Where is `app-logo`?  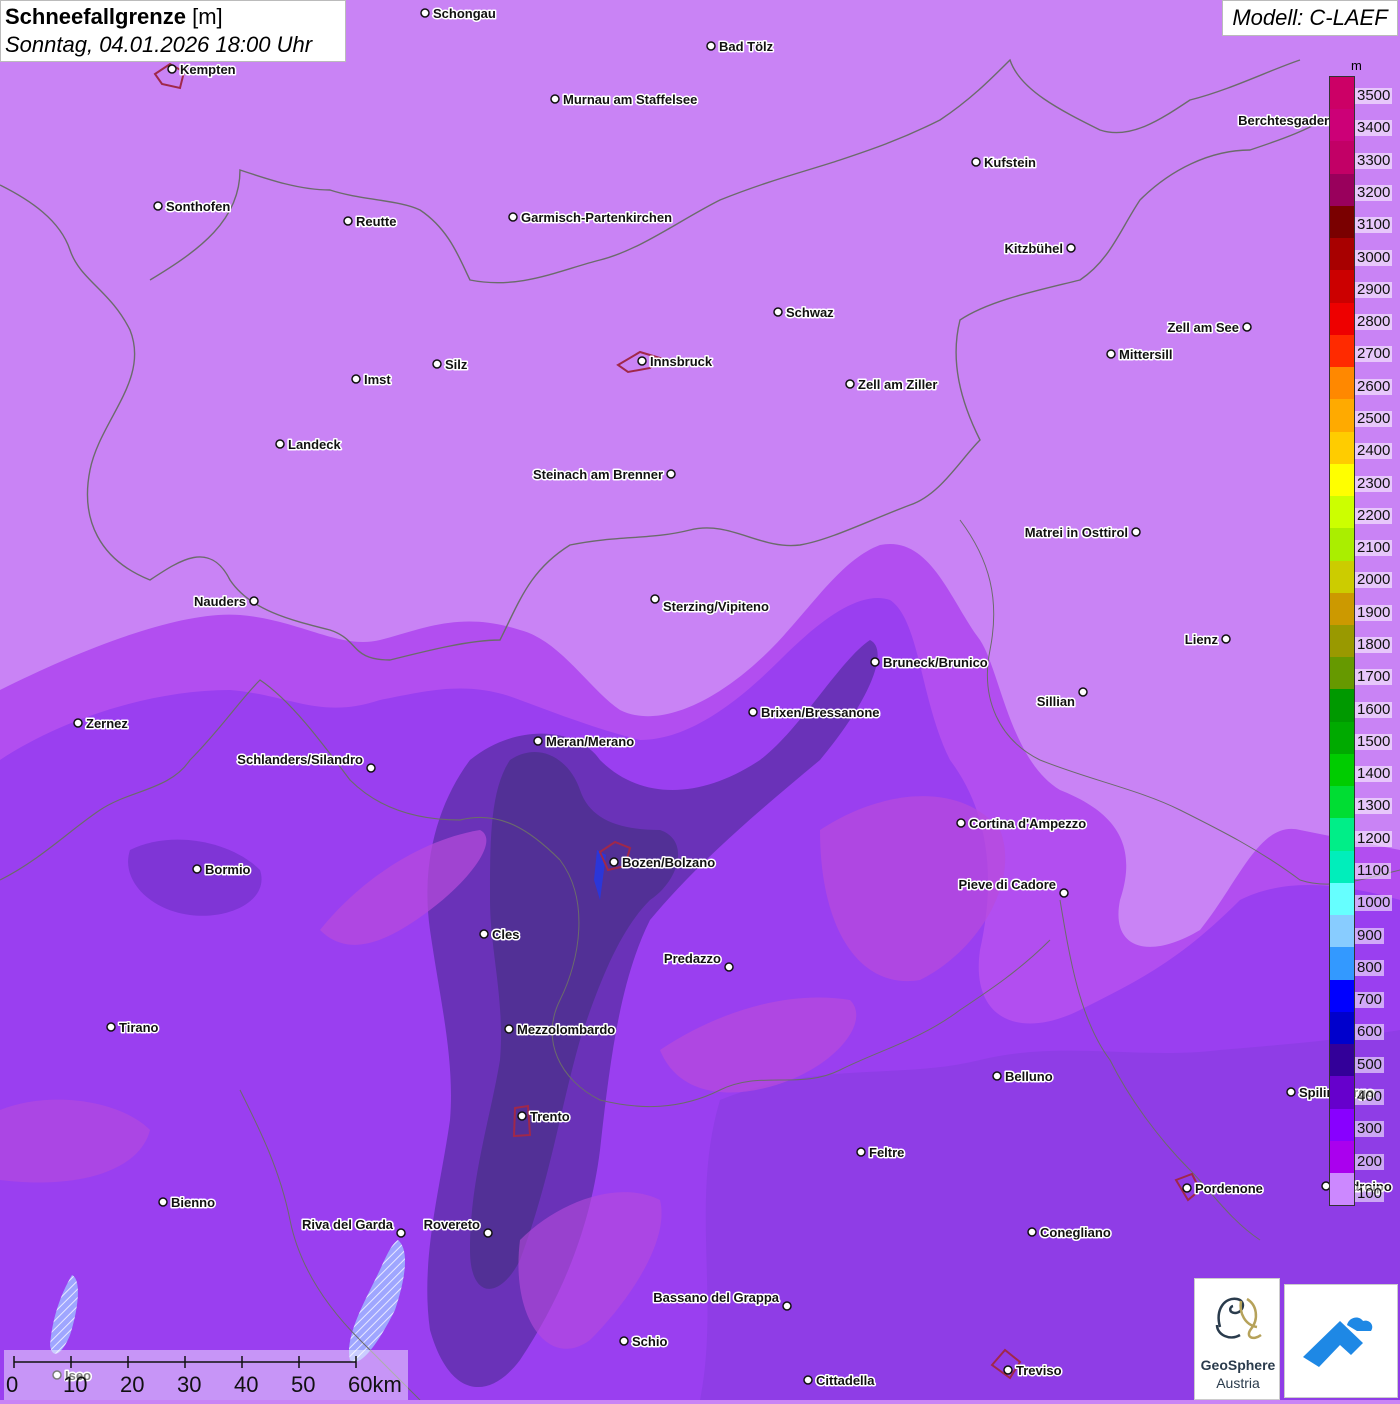
app-logo is located at coordinates (1341, 1341).